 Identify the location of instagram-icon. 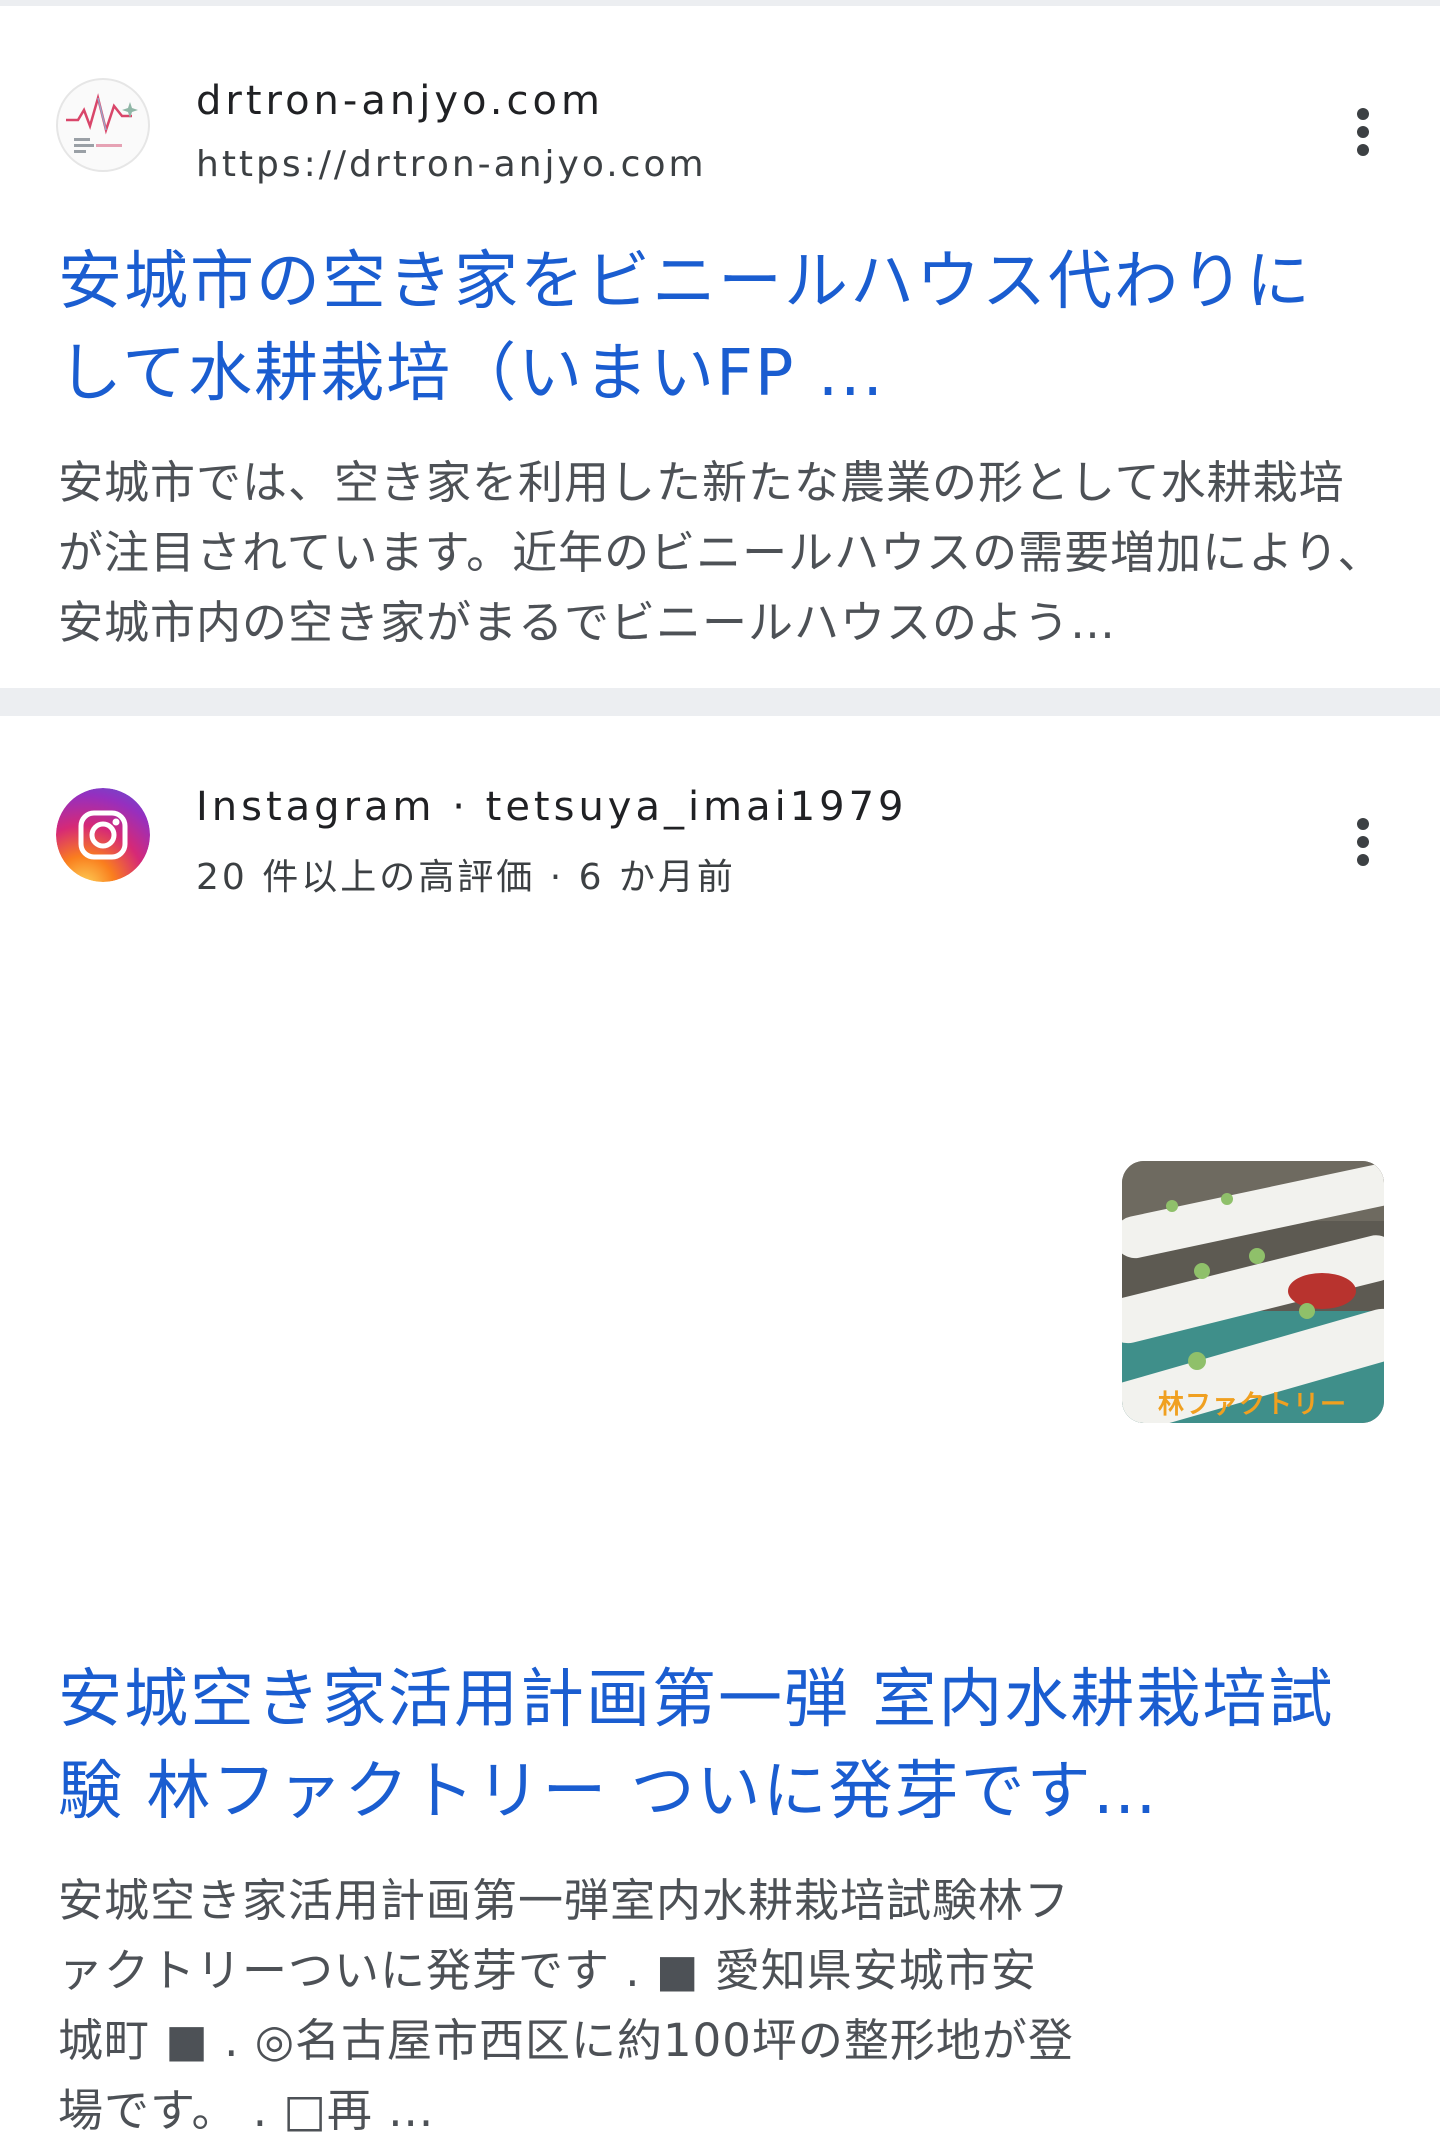
(103, 835).